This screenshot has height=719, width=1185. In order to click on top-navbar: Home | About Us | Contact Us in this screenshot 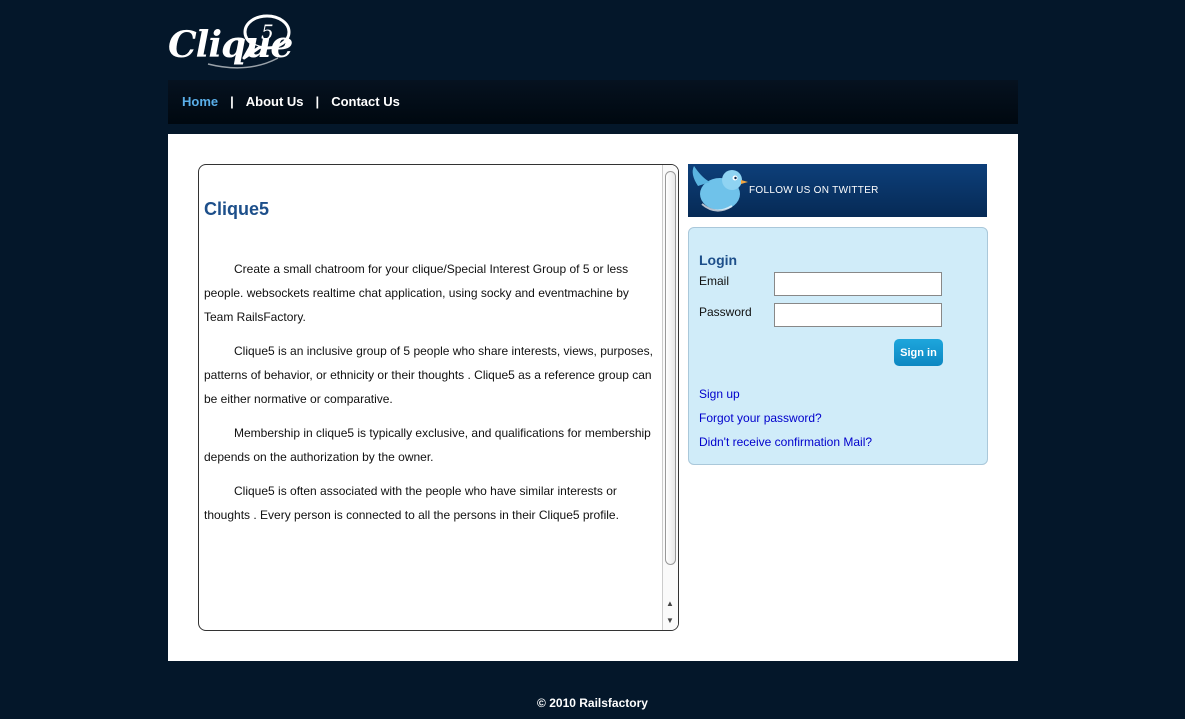, I will do `click(593, 102)`.